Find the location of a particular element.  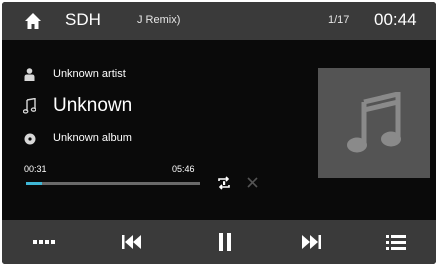

album-cover is located at coordinates (374, 123).